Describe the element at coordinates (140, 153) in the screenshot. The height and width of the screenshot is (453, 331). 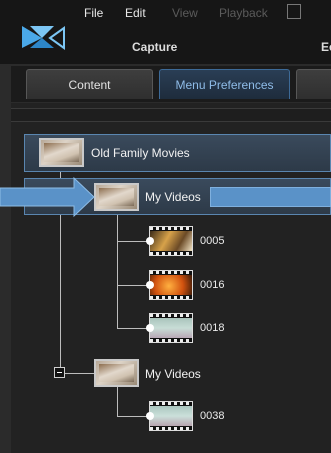
I see `root-menu-label: Old Family Movies` at that location.